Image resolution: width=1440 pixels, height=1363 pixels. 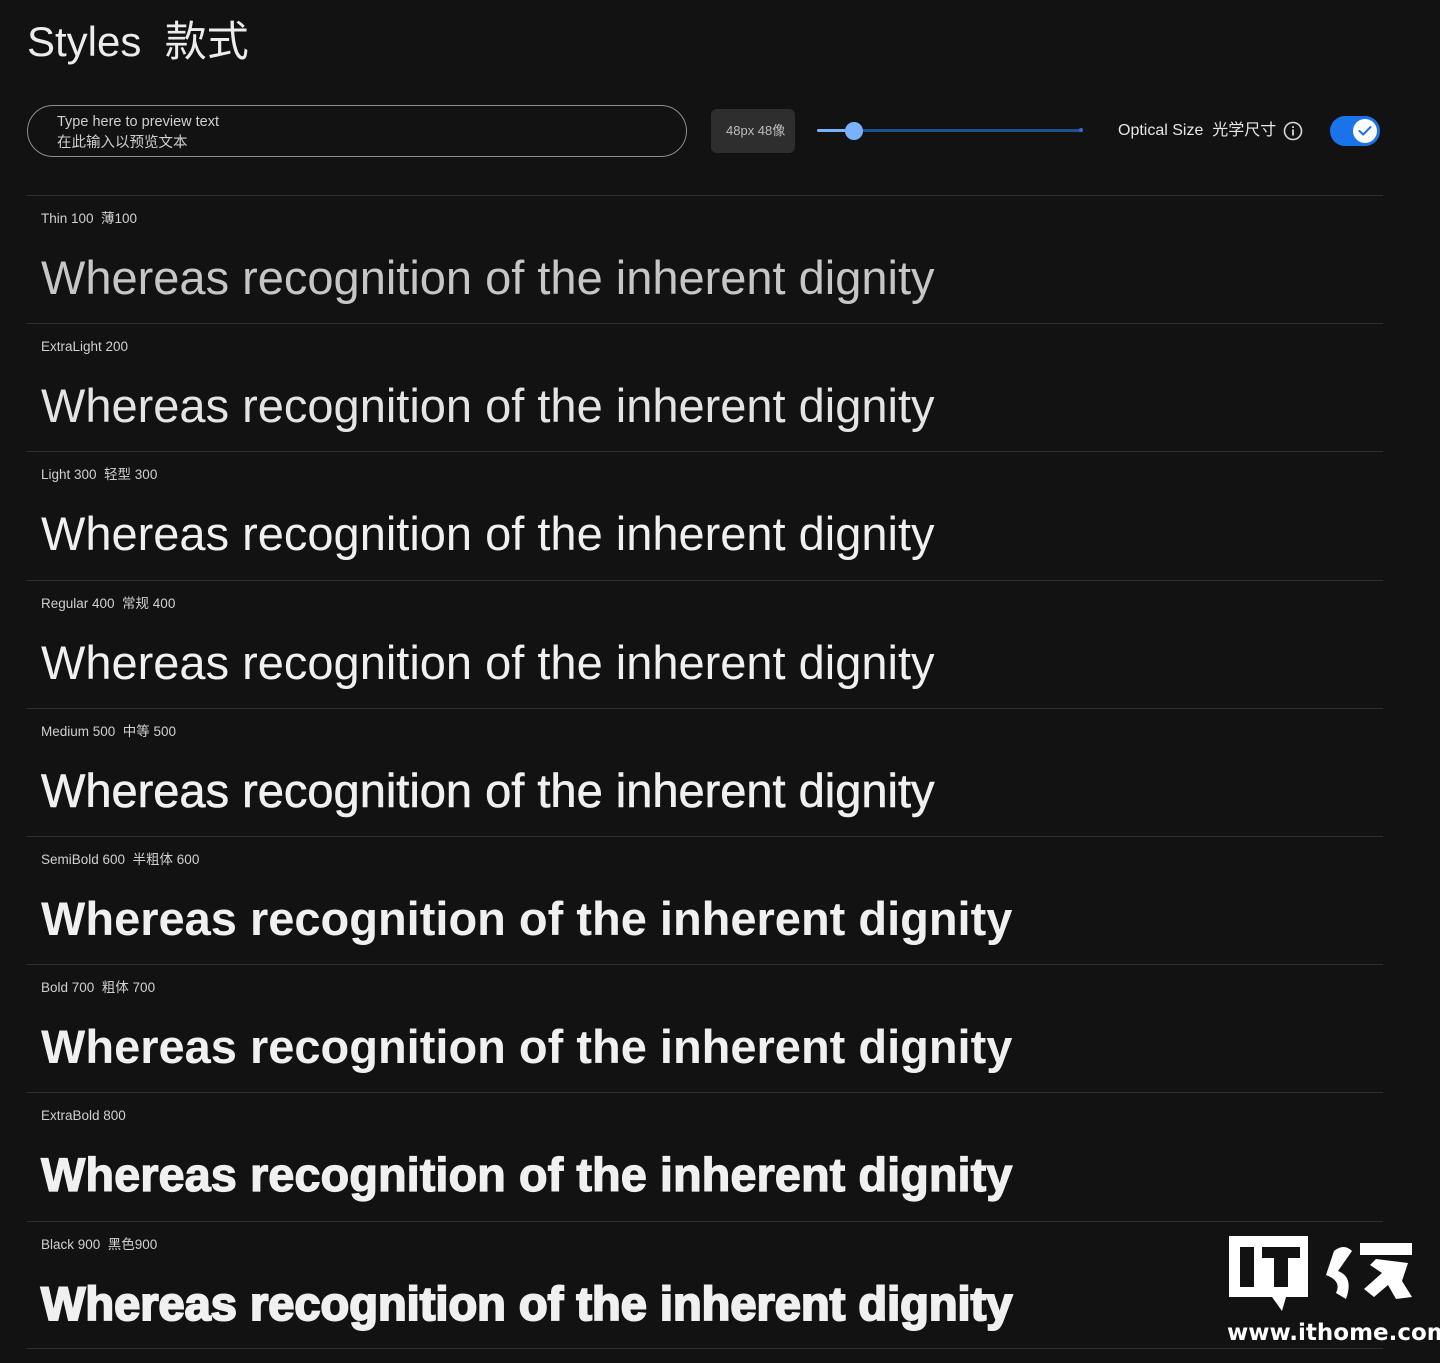 I want to click on preview-placeholder-en: Type here to preview text, so click(x=138, y=122).